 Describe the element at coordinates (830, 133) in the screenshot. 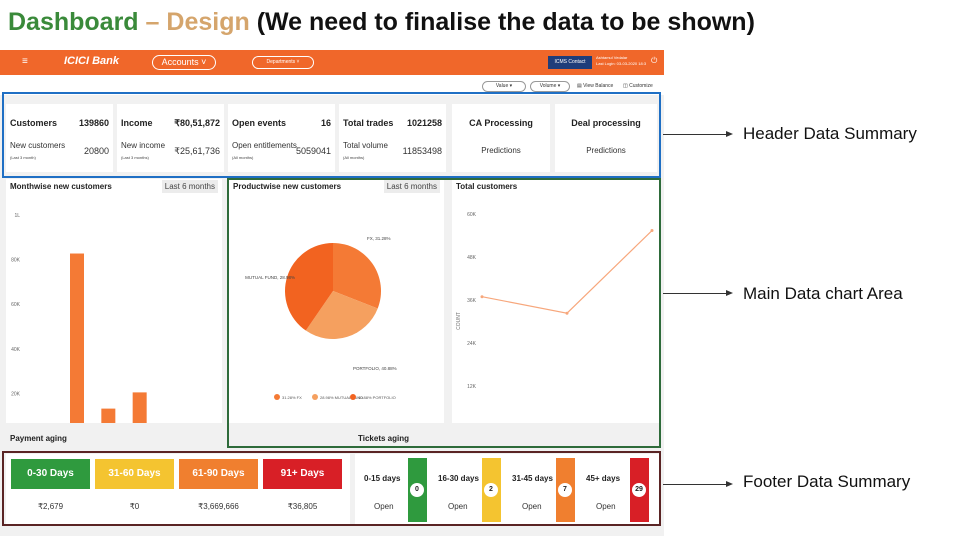

I see `annotation-header: Header Data Summary` at that location.